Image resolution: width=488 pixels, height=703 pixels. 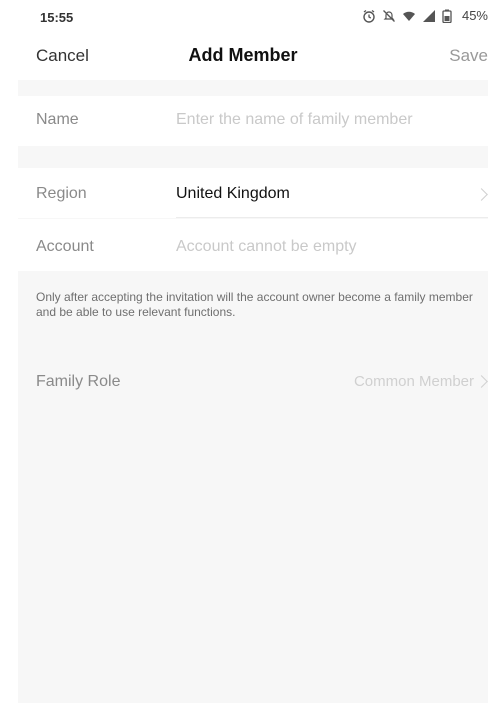 What do you see at coordinates (266, 247) in the screenshot?
I see `account-input: Account cannot be empty` at bounding box center [266, 247].